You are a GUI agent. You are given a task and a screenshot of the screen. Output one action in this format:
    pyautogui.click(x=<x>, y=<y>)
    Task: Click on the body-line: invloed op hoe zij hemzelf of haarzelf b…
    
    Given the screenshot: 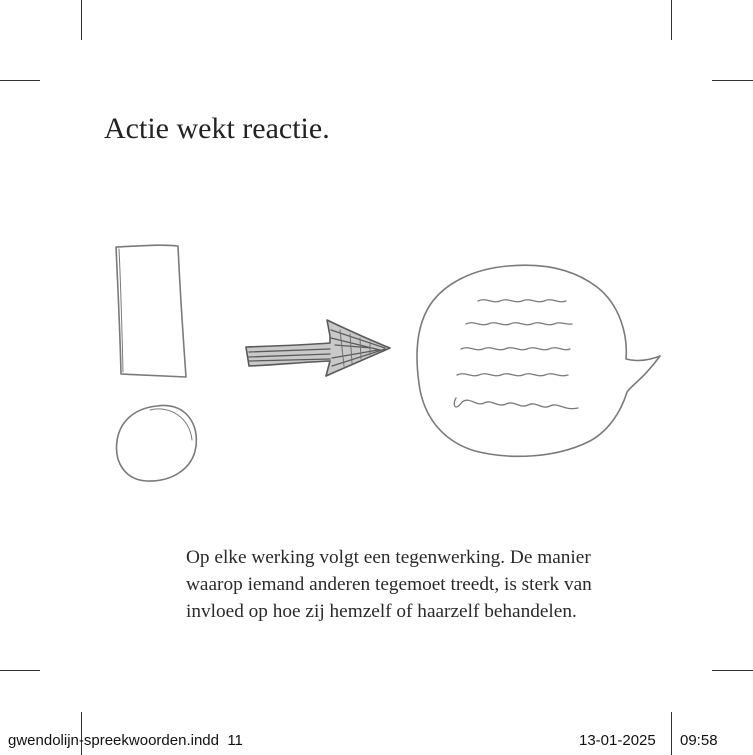 What is the action you would take?
    pyautogui.click(x=381, y=611)
    